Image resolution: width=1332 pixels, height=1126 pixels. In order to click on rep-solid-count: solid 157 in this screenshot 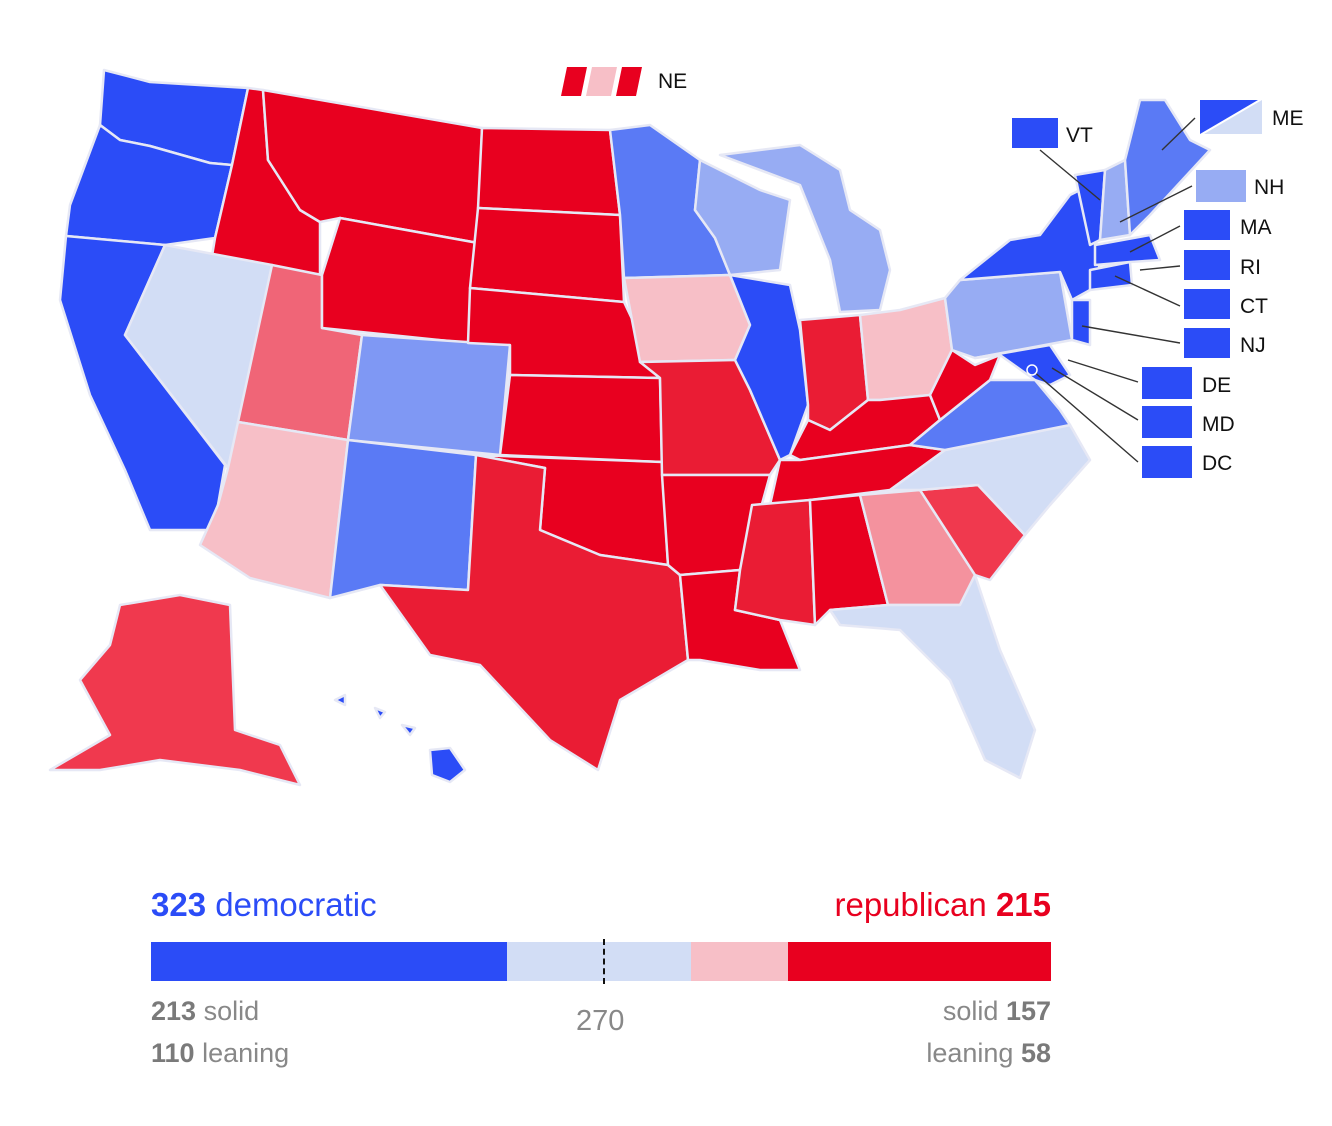, I will do `click(997, 1011)`.